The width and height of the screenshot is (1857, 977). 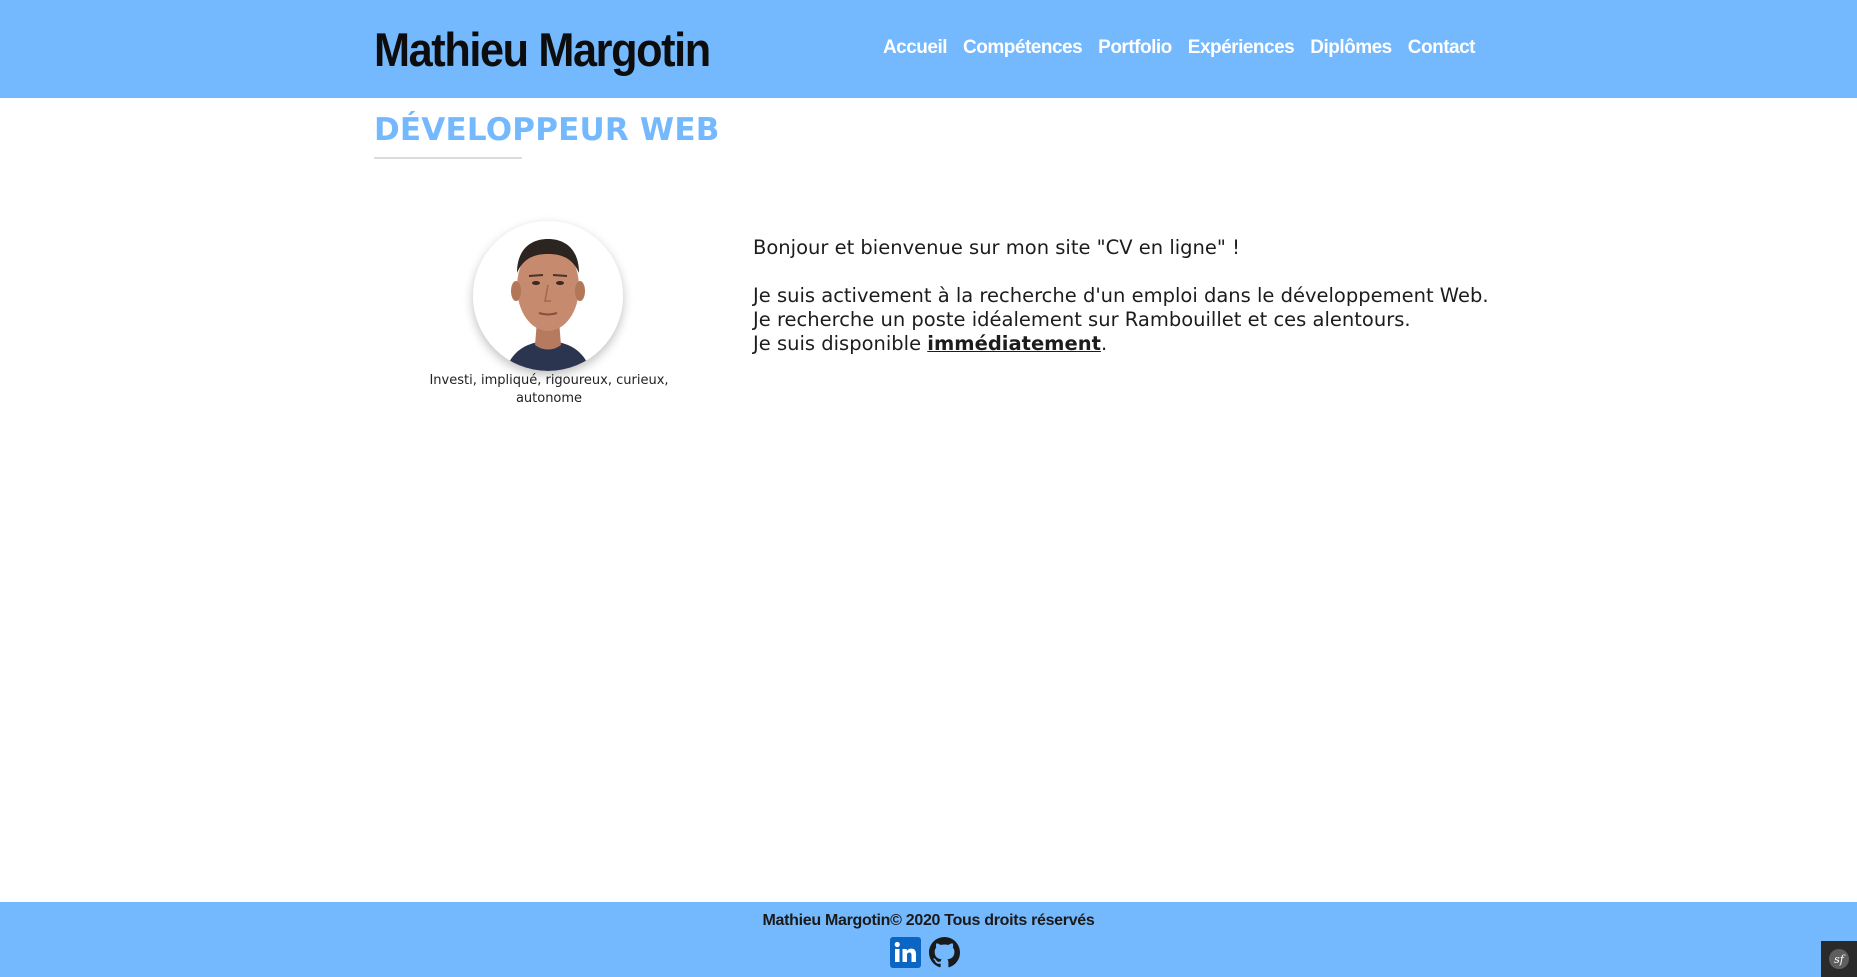 What do you see at coordinates (1241, 48) in the screenshot?
I see `nav-item-experiences: Expériences` at bounding box center [1241, 48].